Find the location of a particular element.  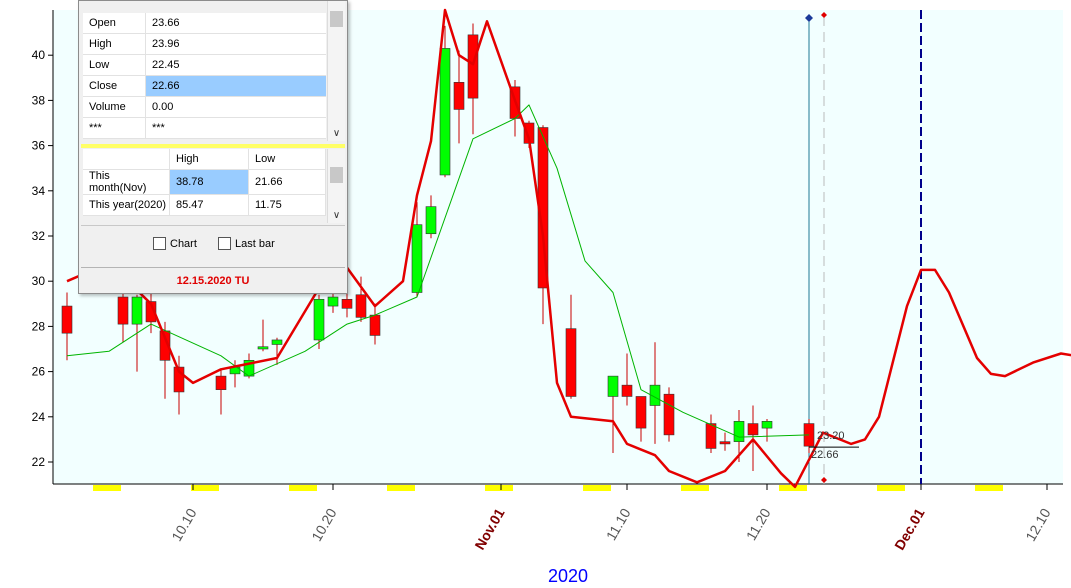

y-tick-label-8: 38 is located at coordinates (39, 100).